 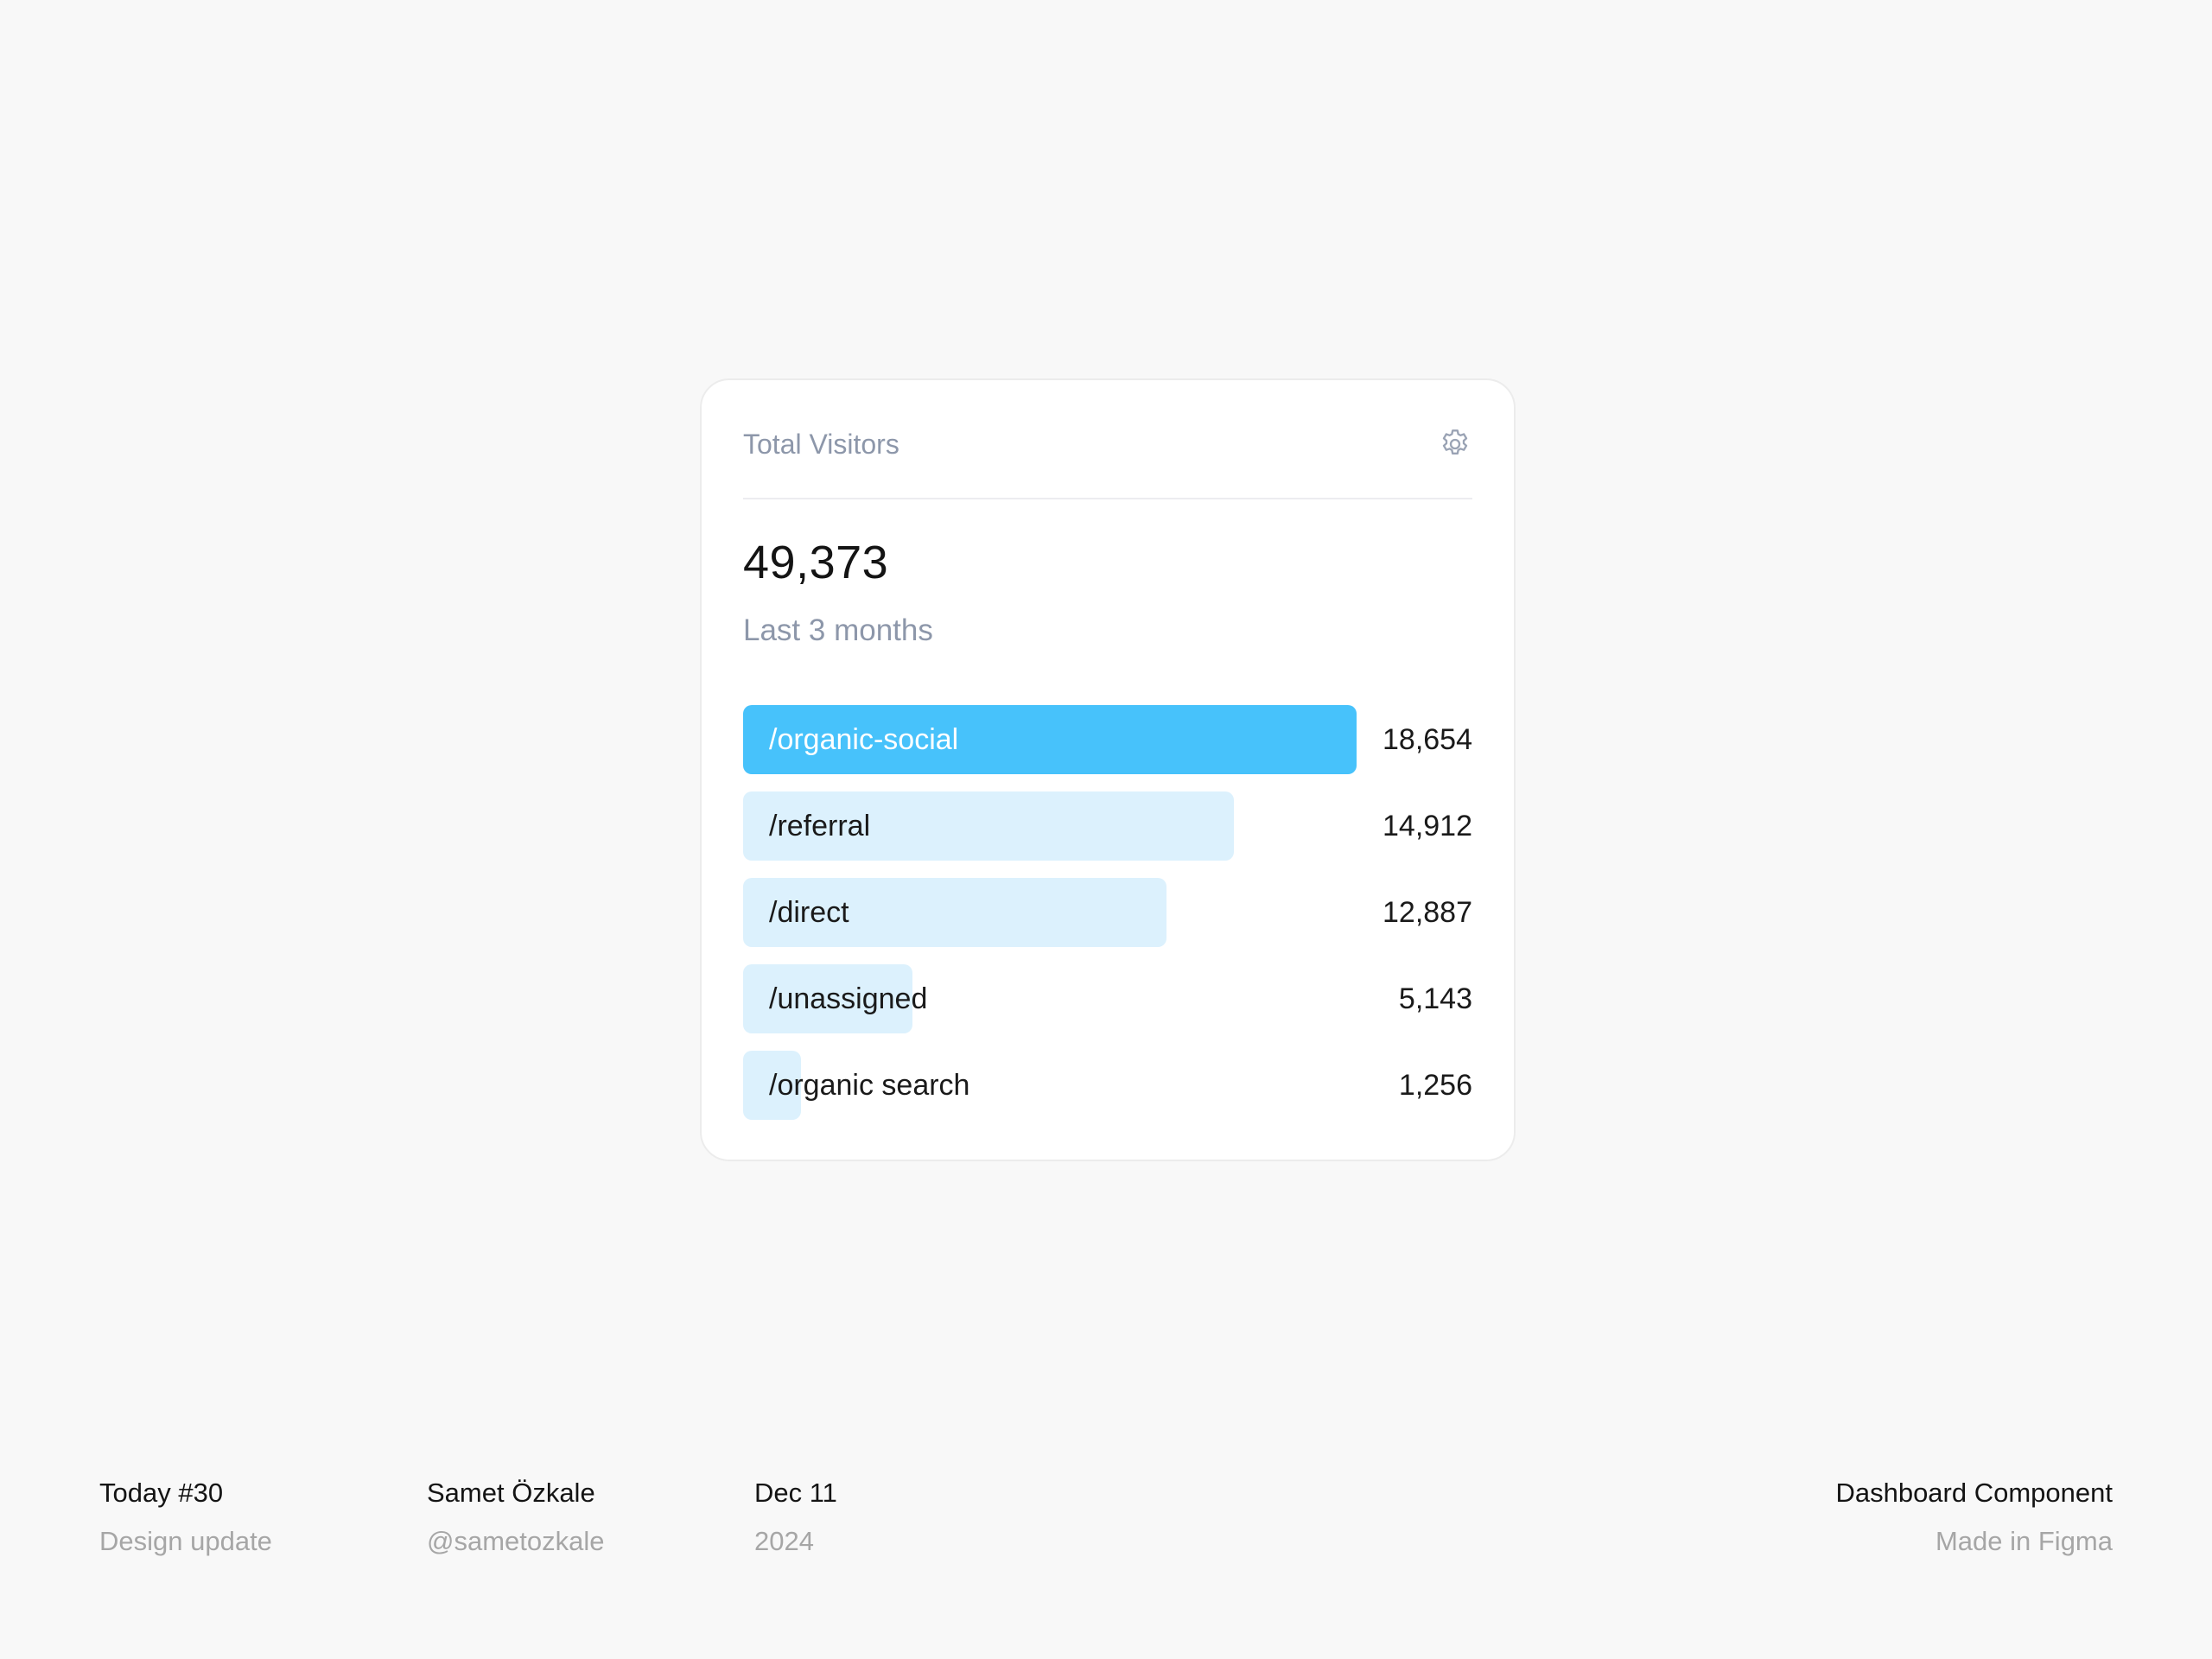 What do you see at coordinates (820, 826) in the screenshot?
I see `source-label: /referral` at bounding box center [820, 826].